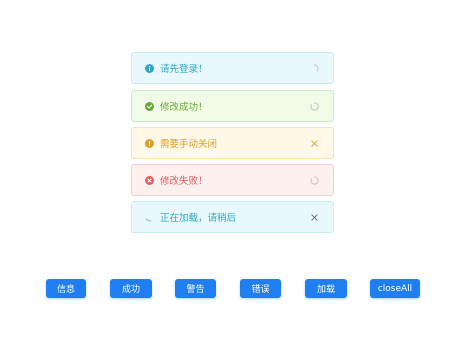  I want to click on exclamation-circle-icon, so click(149, 143).